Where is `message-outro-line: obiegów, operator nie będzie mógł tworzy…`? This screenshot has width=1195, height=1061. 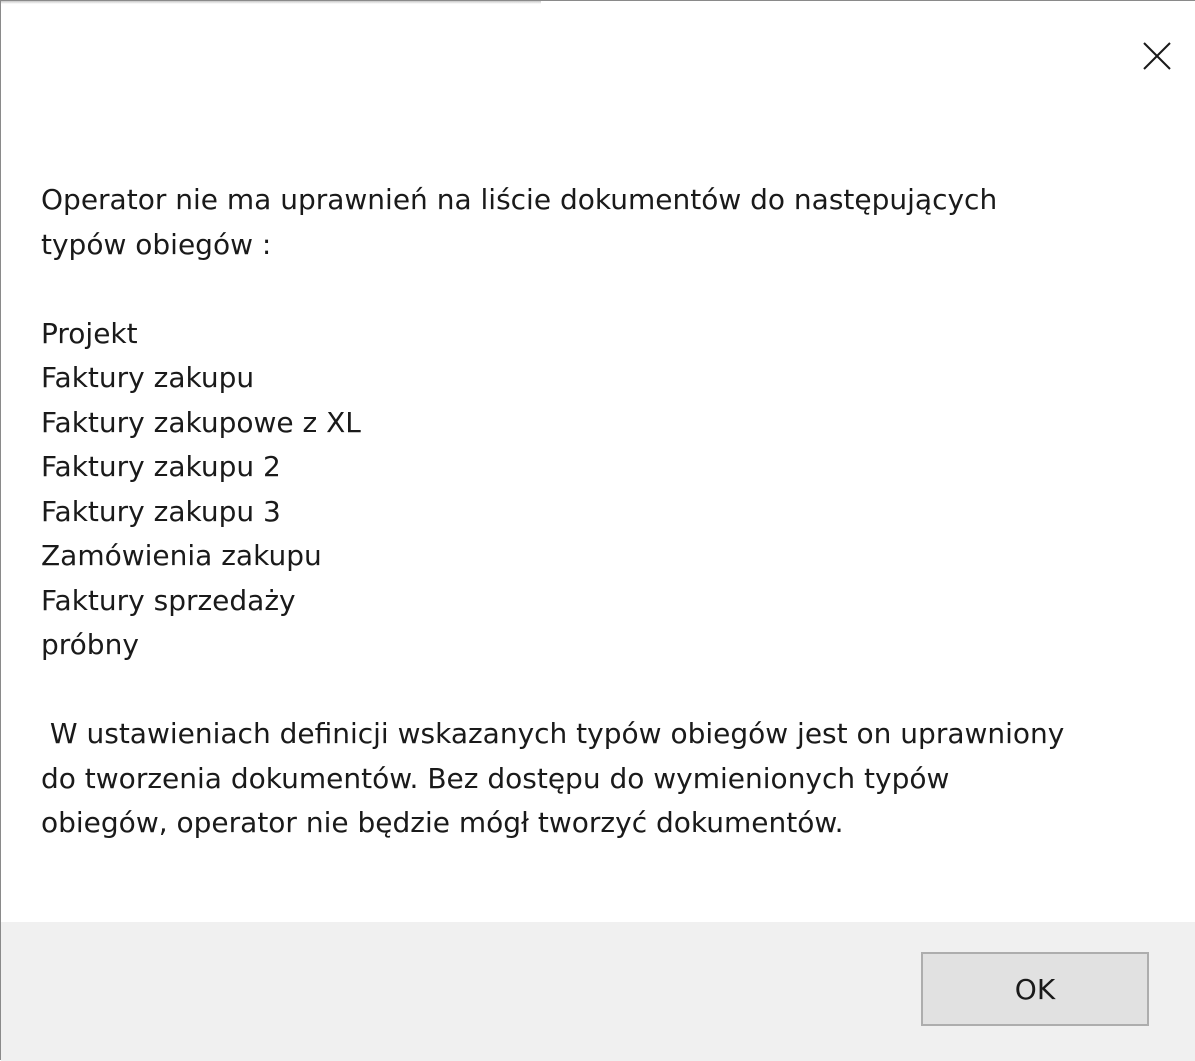 message-outro-line: obiegów, operator nie będzie mógł tworzy… is located at coordinates (442, 822).